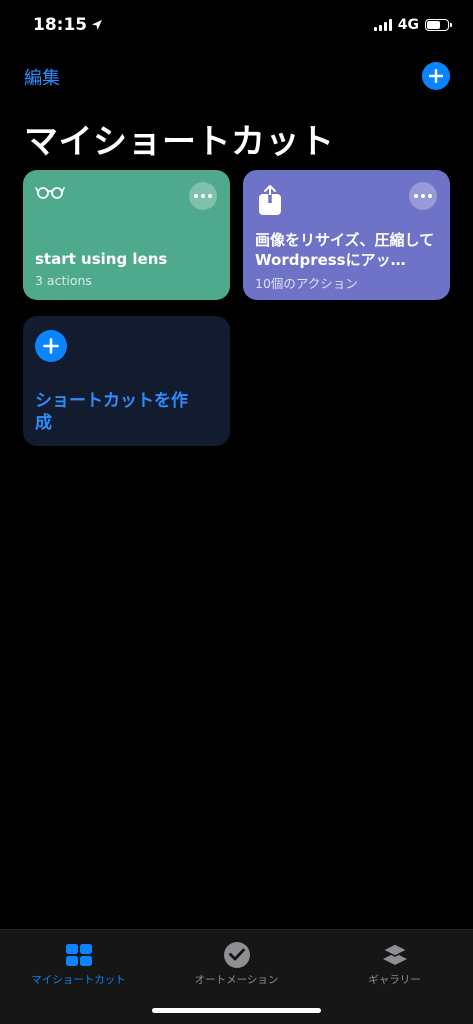 The image size is (473, 1024). I want to click on add-shortcut-button, so click(436, 76).